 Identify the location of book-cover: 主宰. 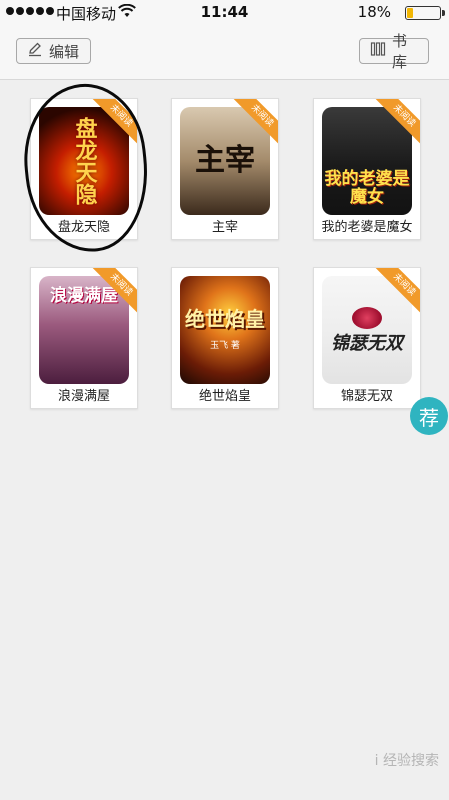
(225, 161).